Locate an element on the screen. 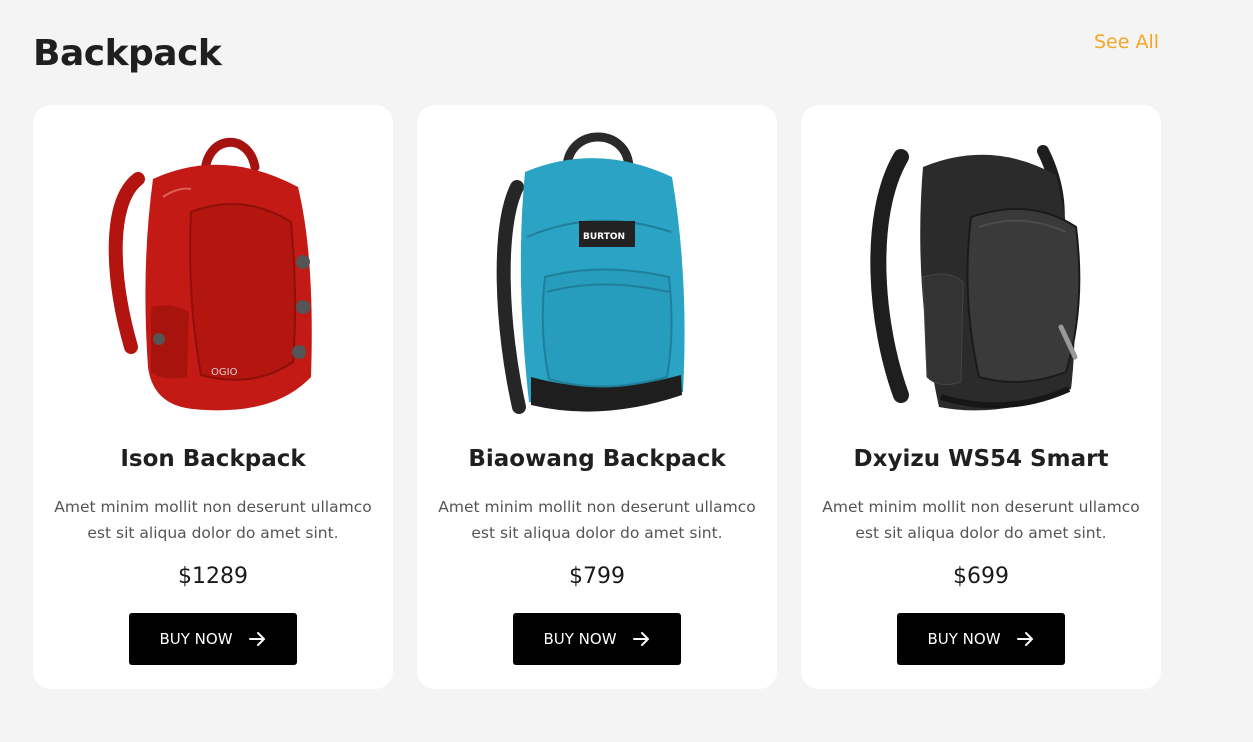 The image size is (1253, 742). product-name: Ison Backpack is located at coordinates (213, 459).